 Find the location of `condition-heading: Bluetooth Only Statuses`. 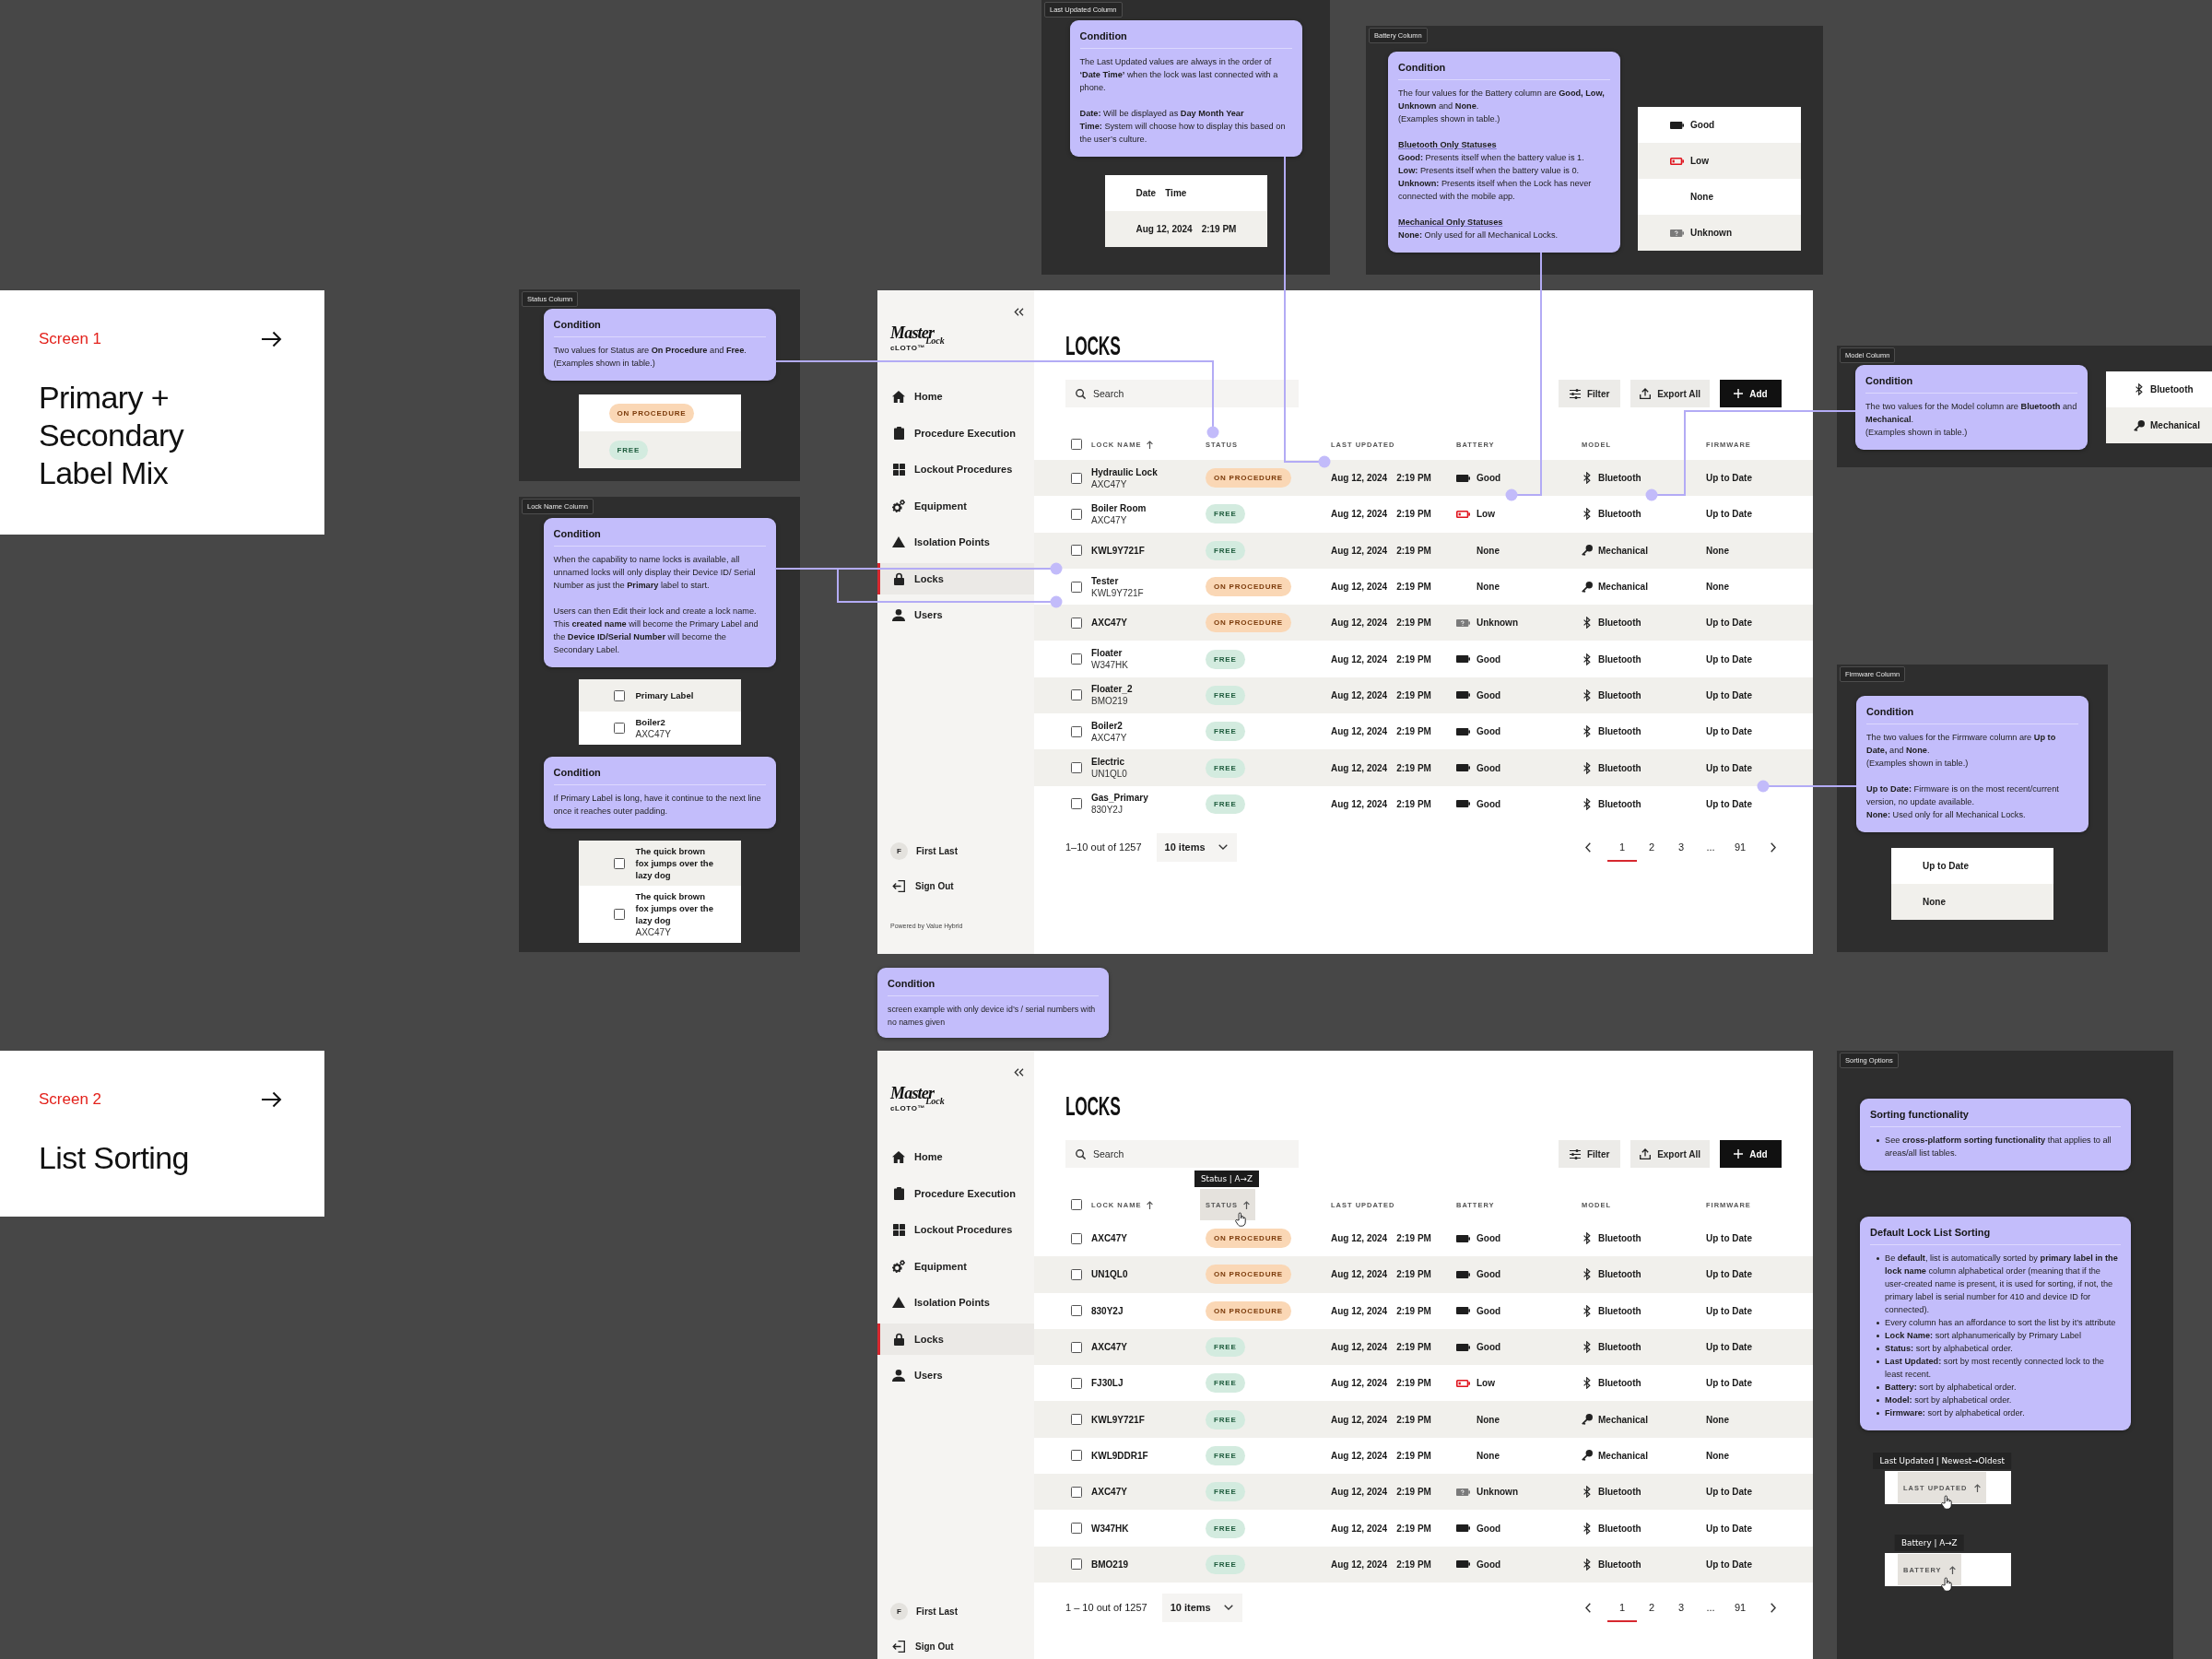

condition-heading: Bluetooth Only Statuses is located at coordinates (1448, 145).